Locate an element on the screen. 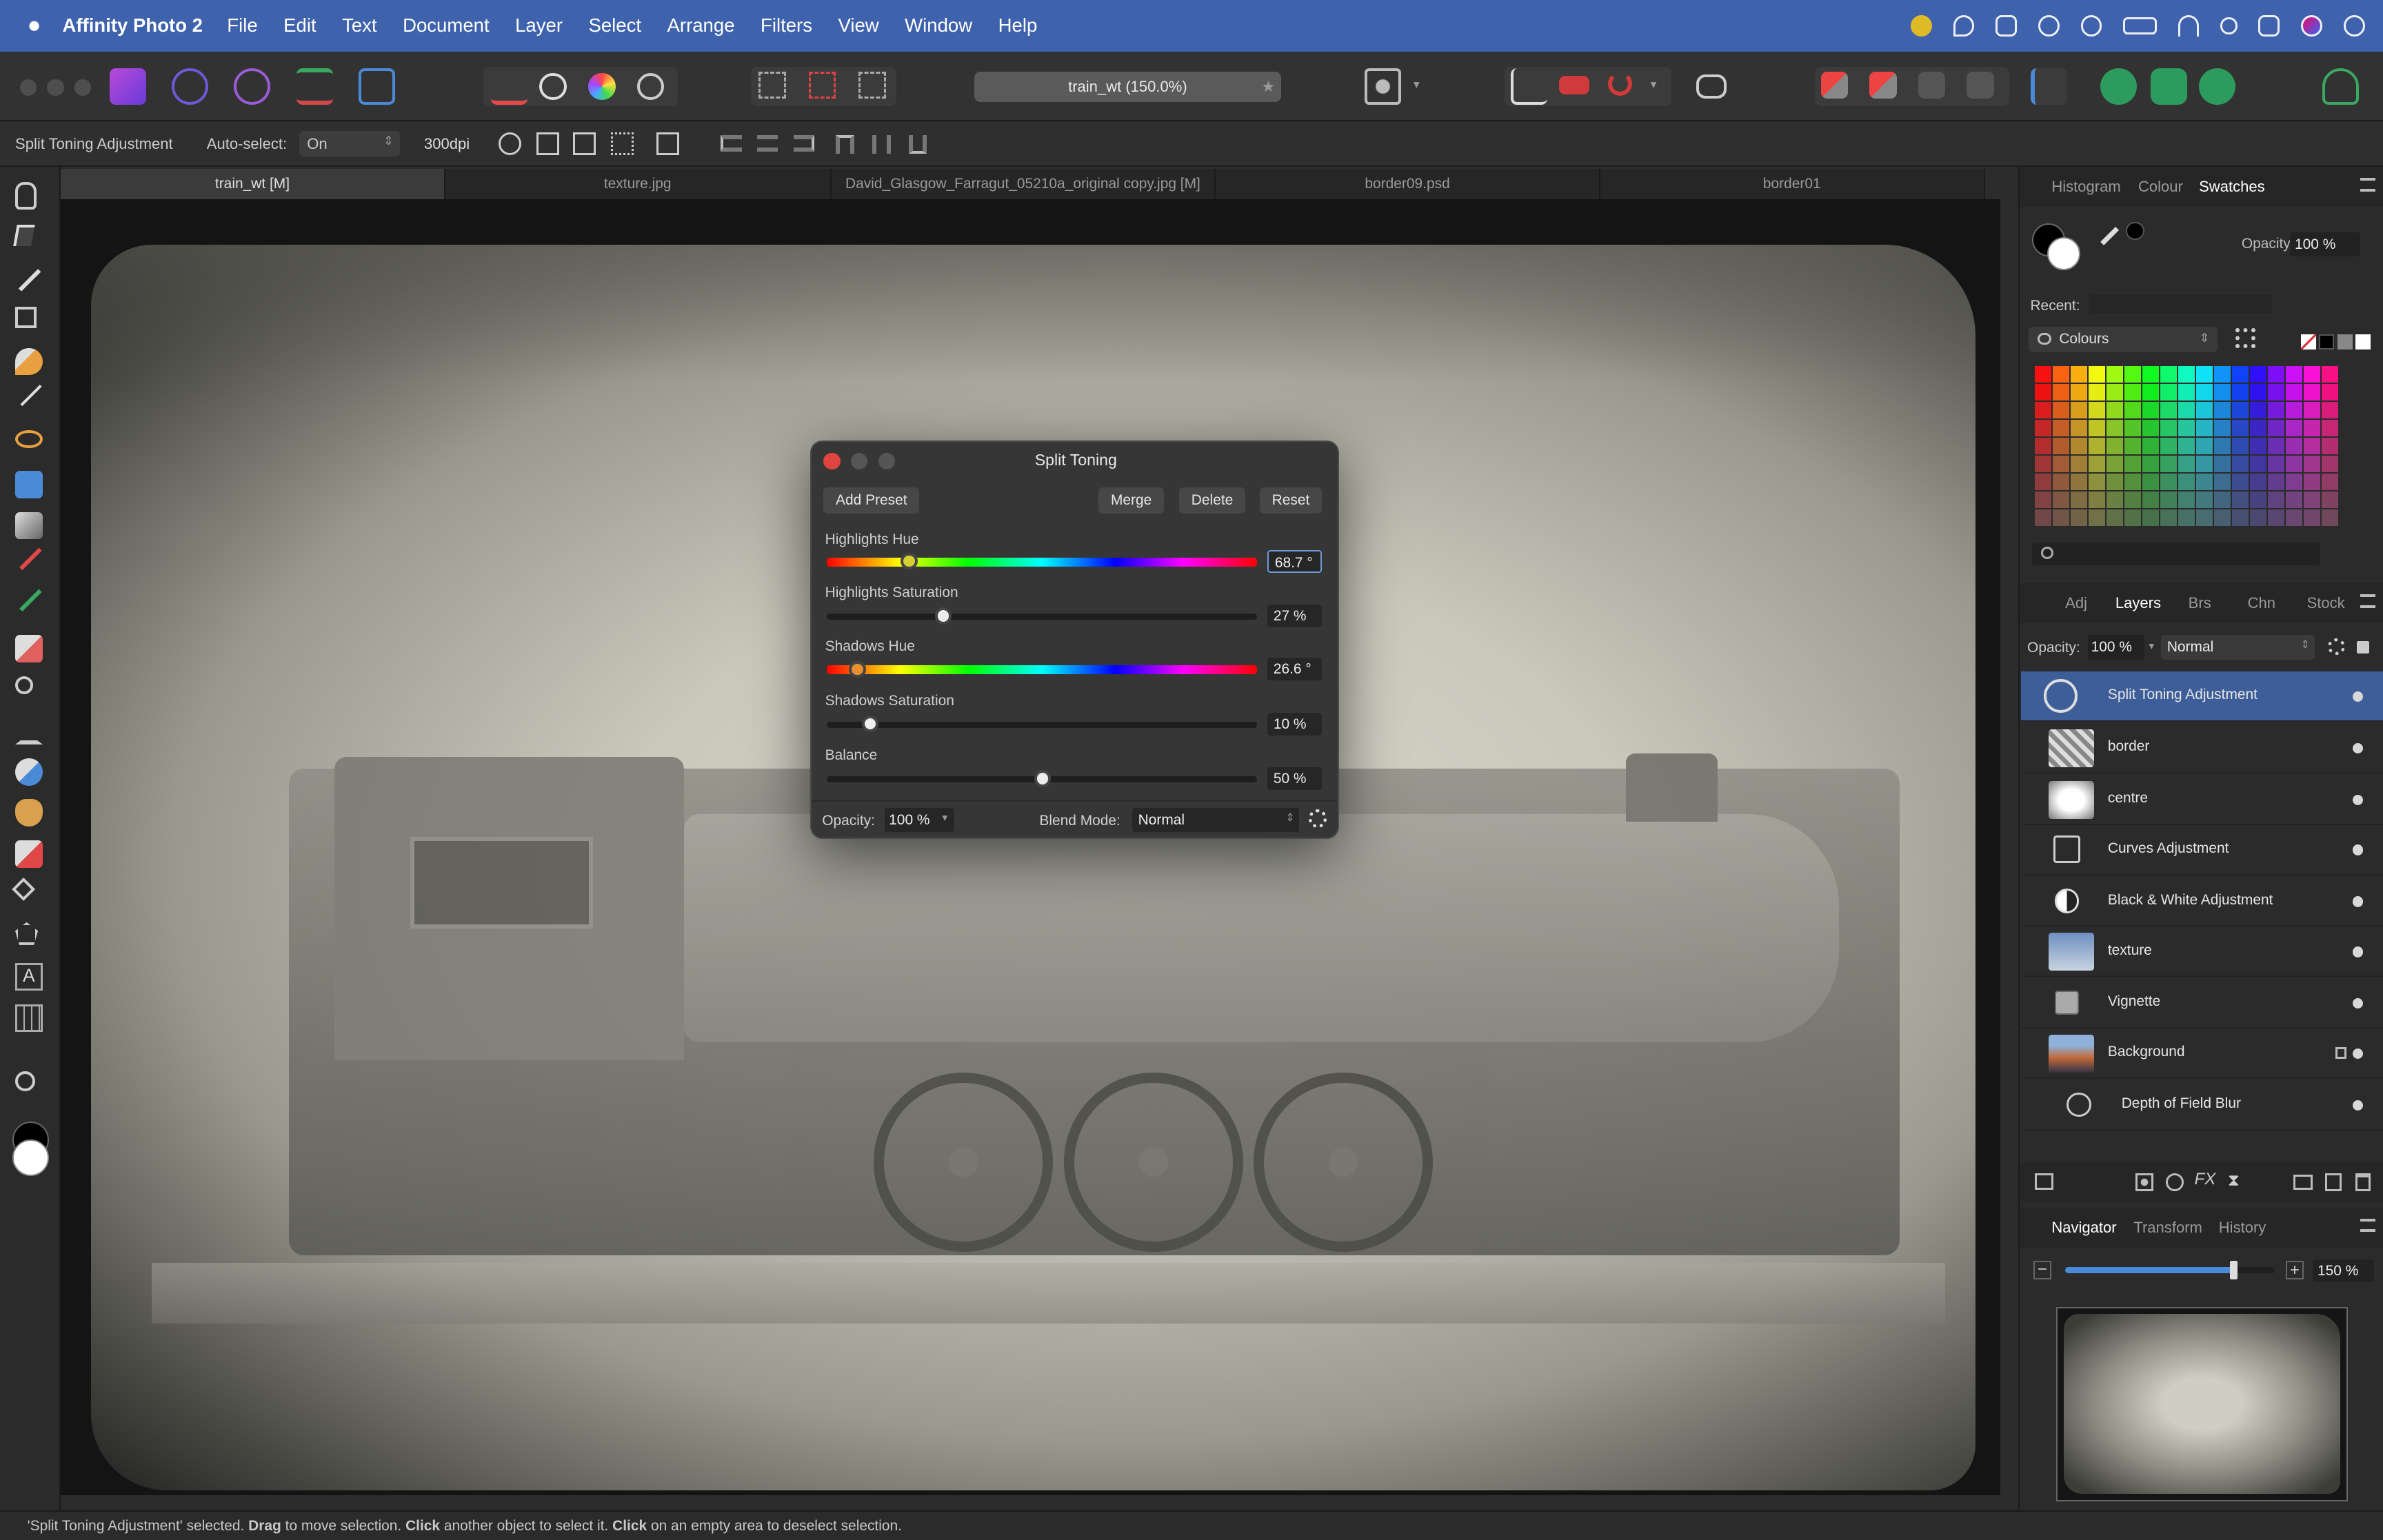  layer-depth-of-field: Depth of Field Blur is located at coordinates (2202, 1106).